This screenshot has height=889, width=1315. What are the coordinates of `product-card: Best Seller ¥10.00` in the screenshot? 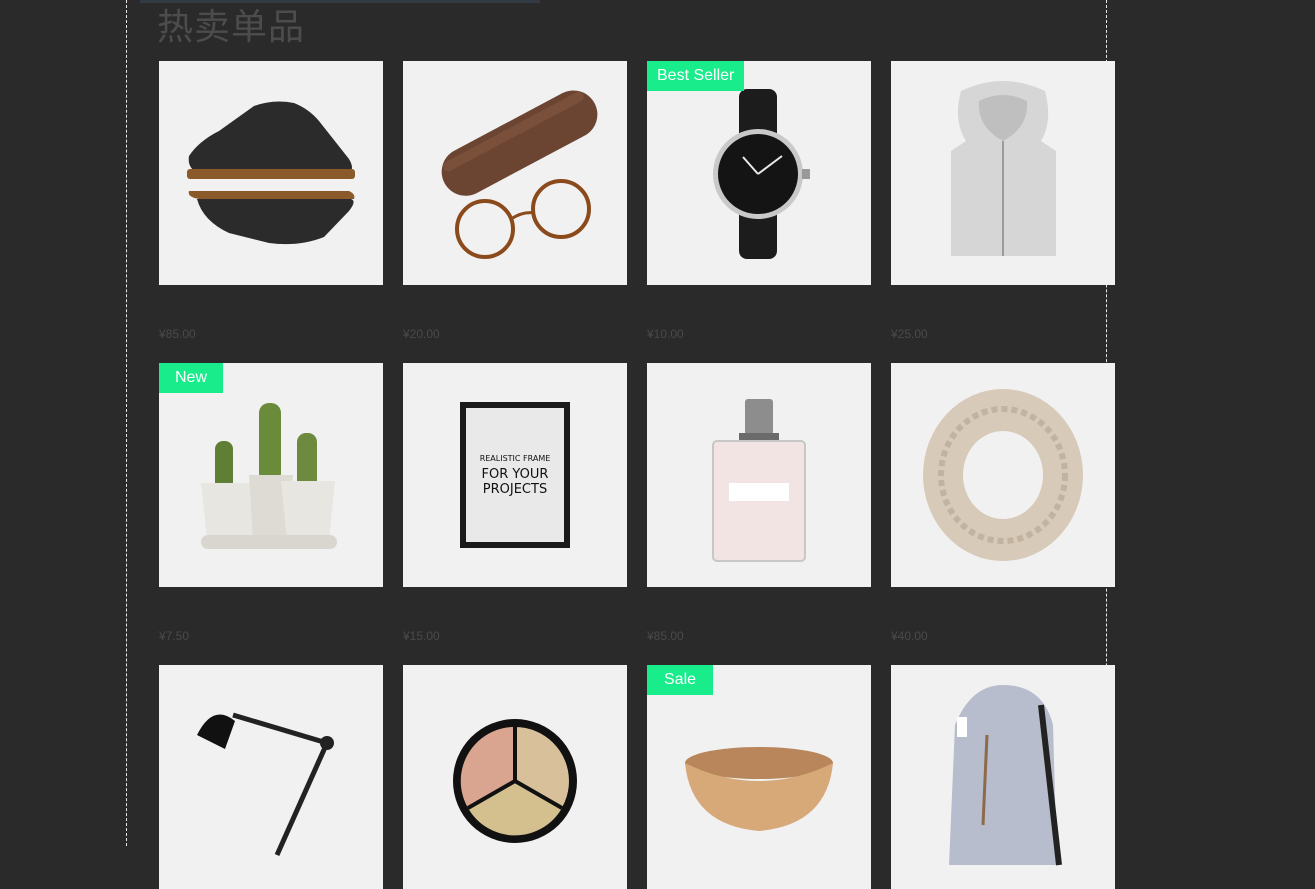 It's located at (759, 201).